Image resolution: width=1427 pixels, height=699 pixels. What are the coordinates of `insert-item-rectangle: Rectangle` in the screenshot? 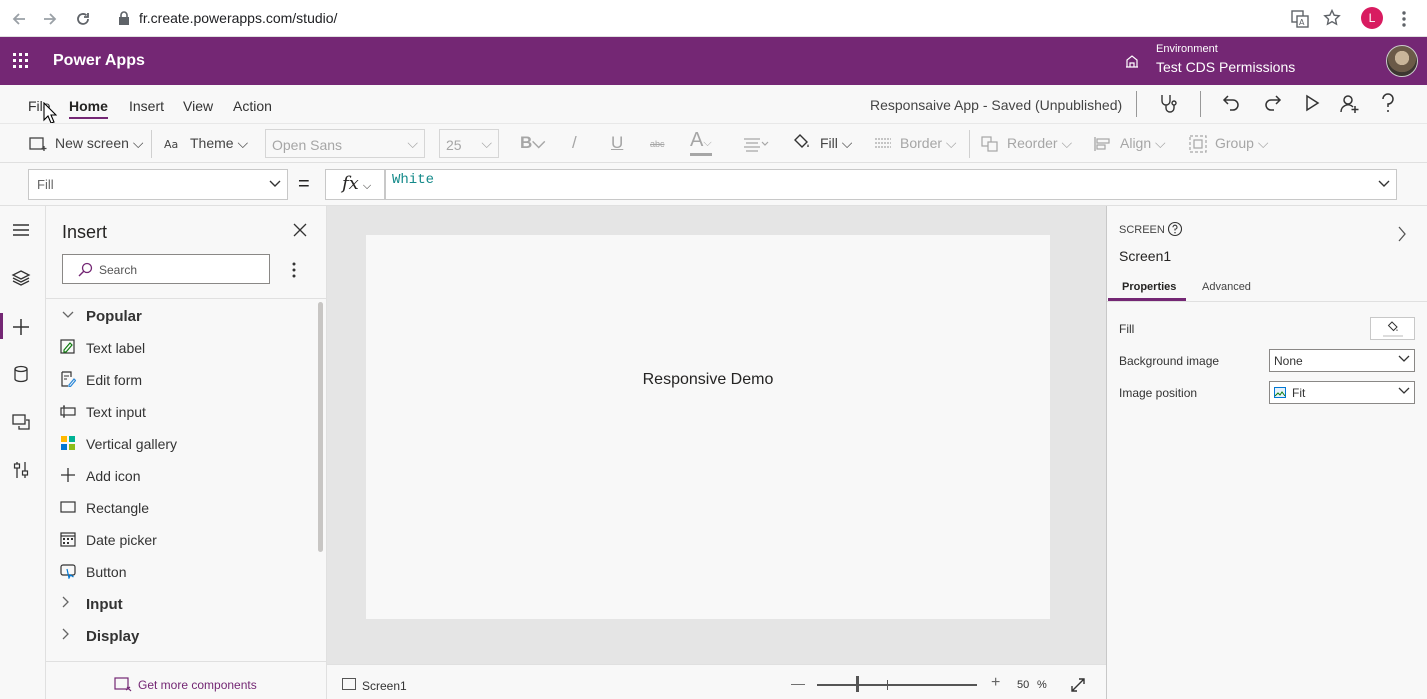 It's located at (180, 508).